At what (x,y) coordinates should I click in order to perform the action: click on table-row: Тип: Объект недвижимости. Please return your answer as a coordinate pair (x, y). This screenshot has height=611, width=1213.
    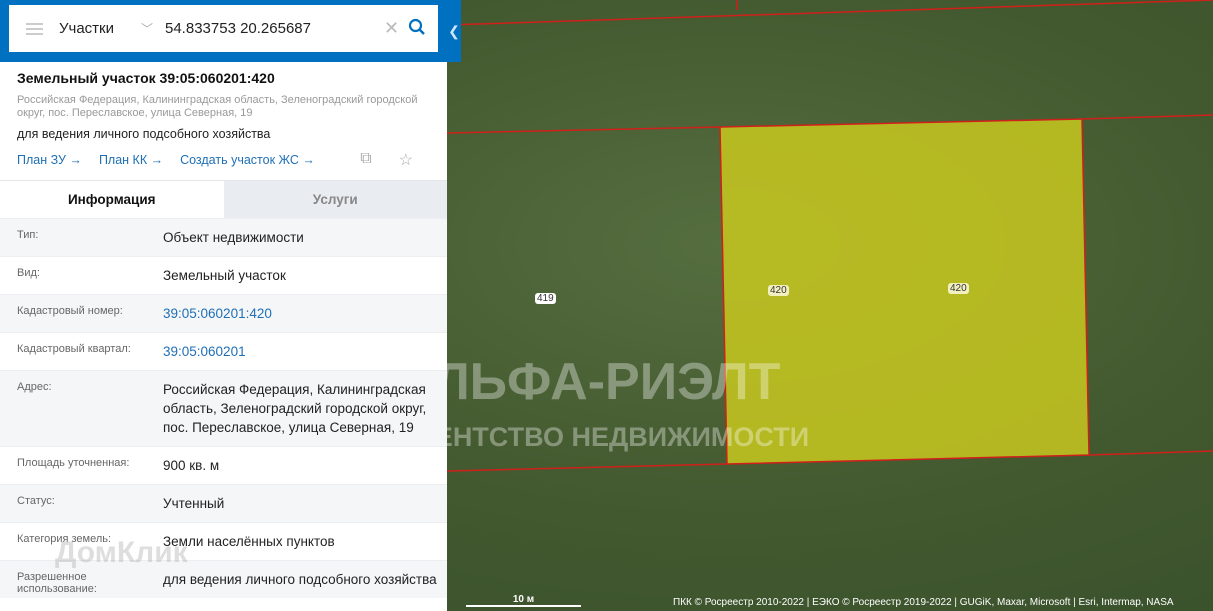
    Looking at the image, I should click on (223, 237).